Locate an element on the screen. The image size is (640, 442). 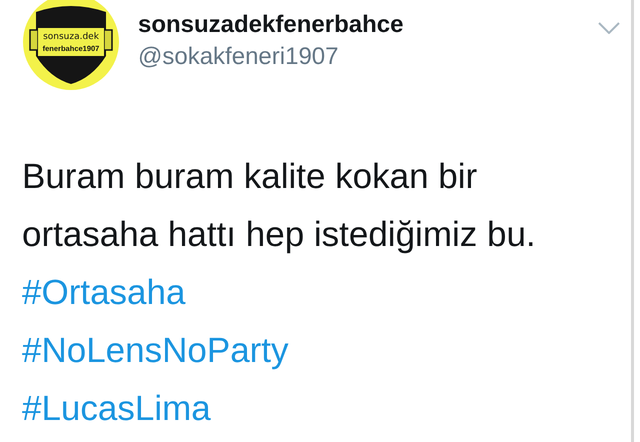
hashtag-link: #LucasLima is located at coordinates (116, 409).